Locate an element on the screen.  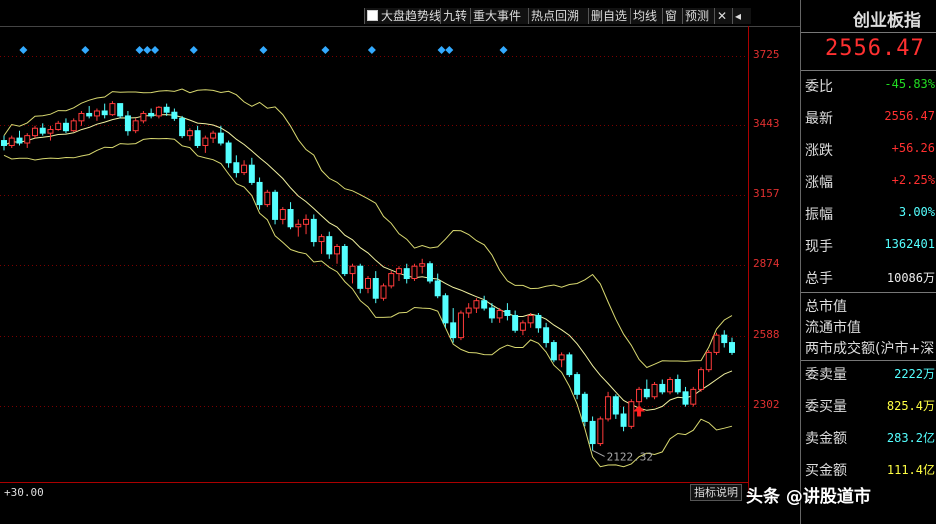
low-pointer is located at coordinates (598, 453).